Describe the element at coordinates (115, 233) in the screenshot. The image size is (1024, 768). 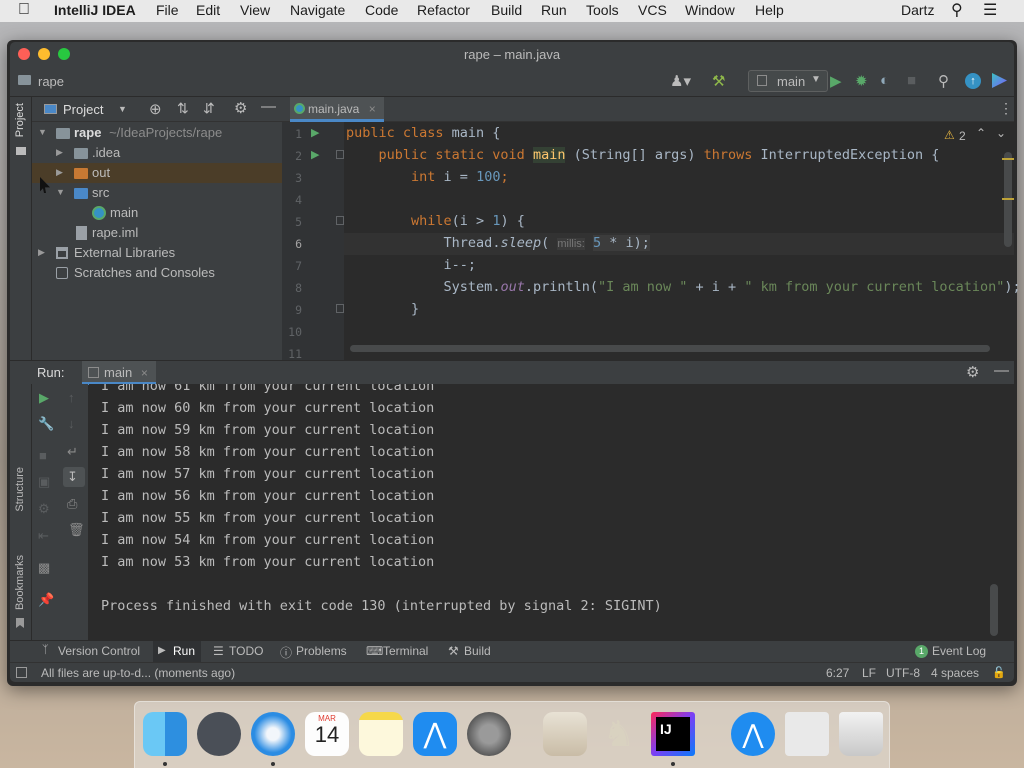
I see `tree-item-iml: rape.iml` at that location.